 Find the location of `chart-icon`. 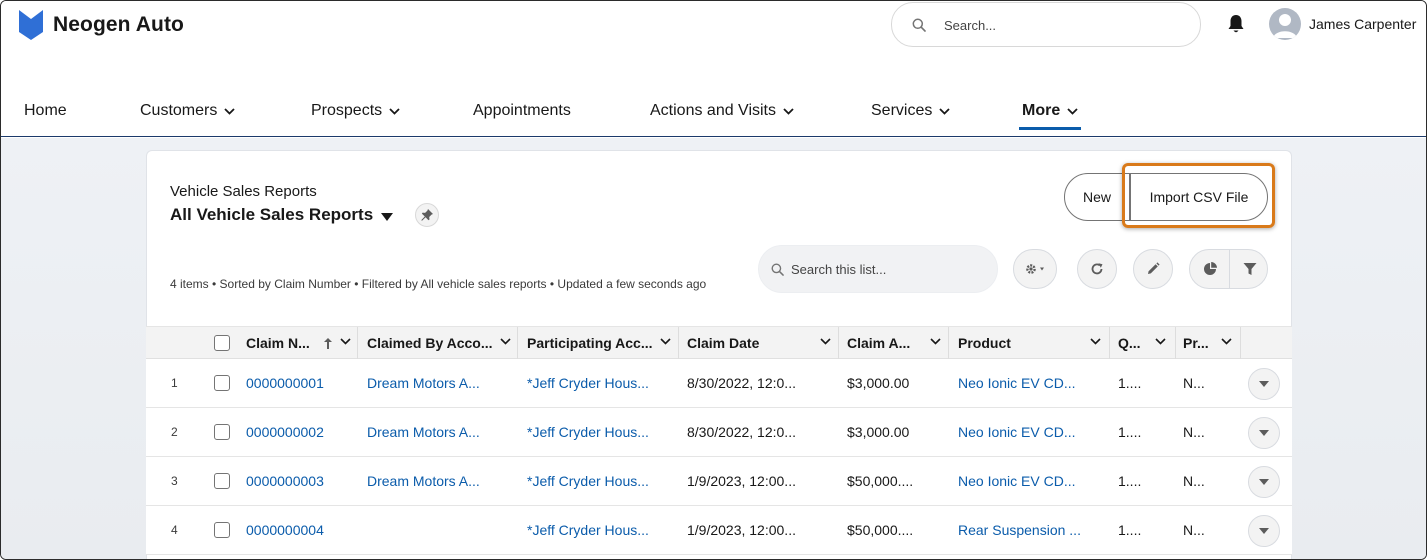

chart-icon is located at coordinates (1210, 268).